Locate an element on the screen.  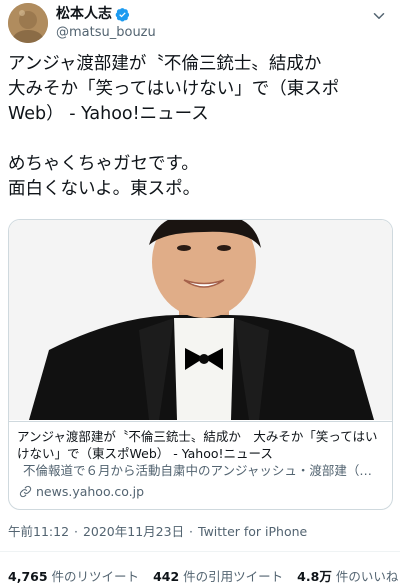
retweets-stat: 4,765 件のリツイート is located at coordinates (73, 575).